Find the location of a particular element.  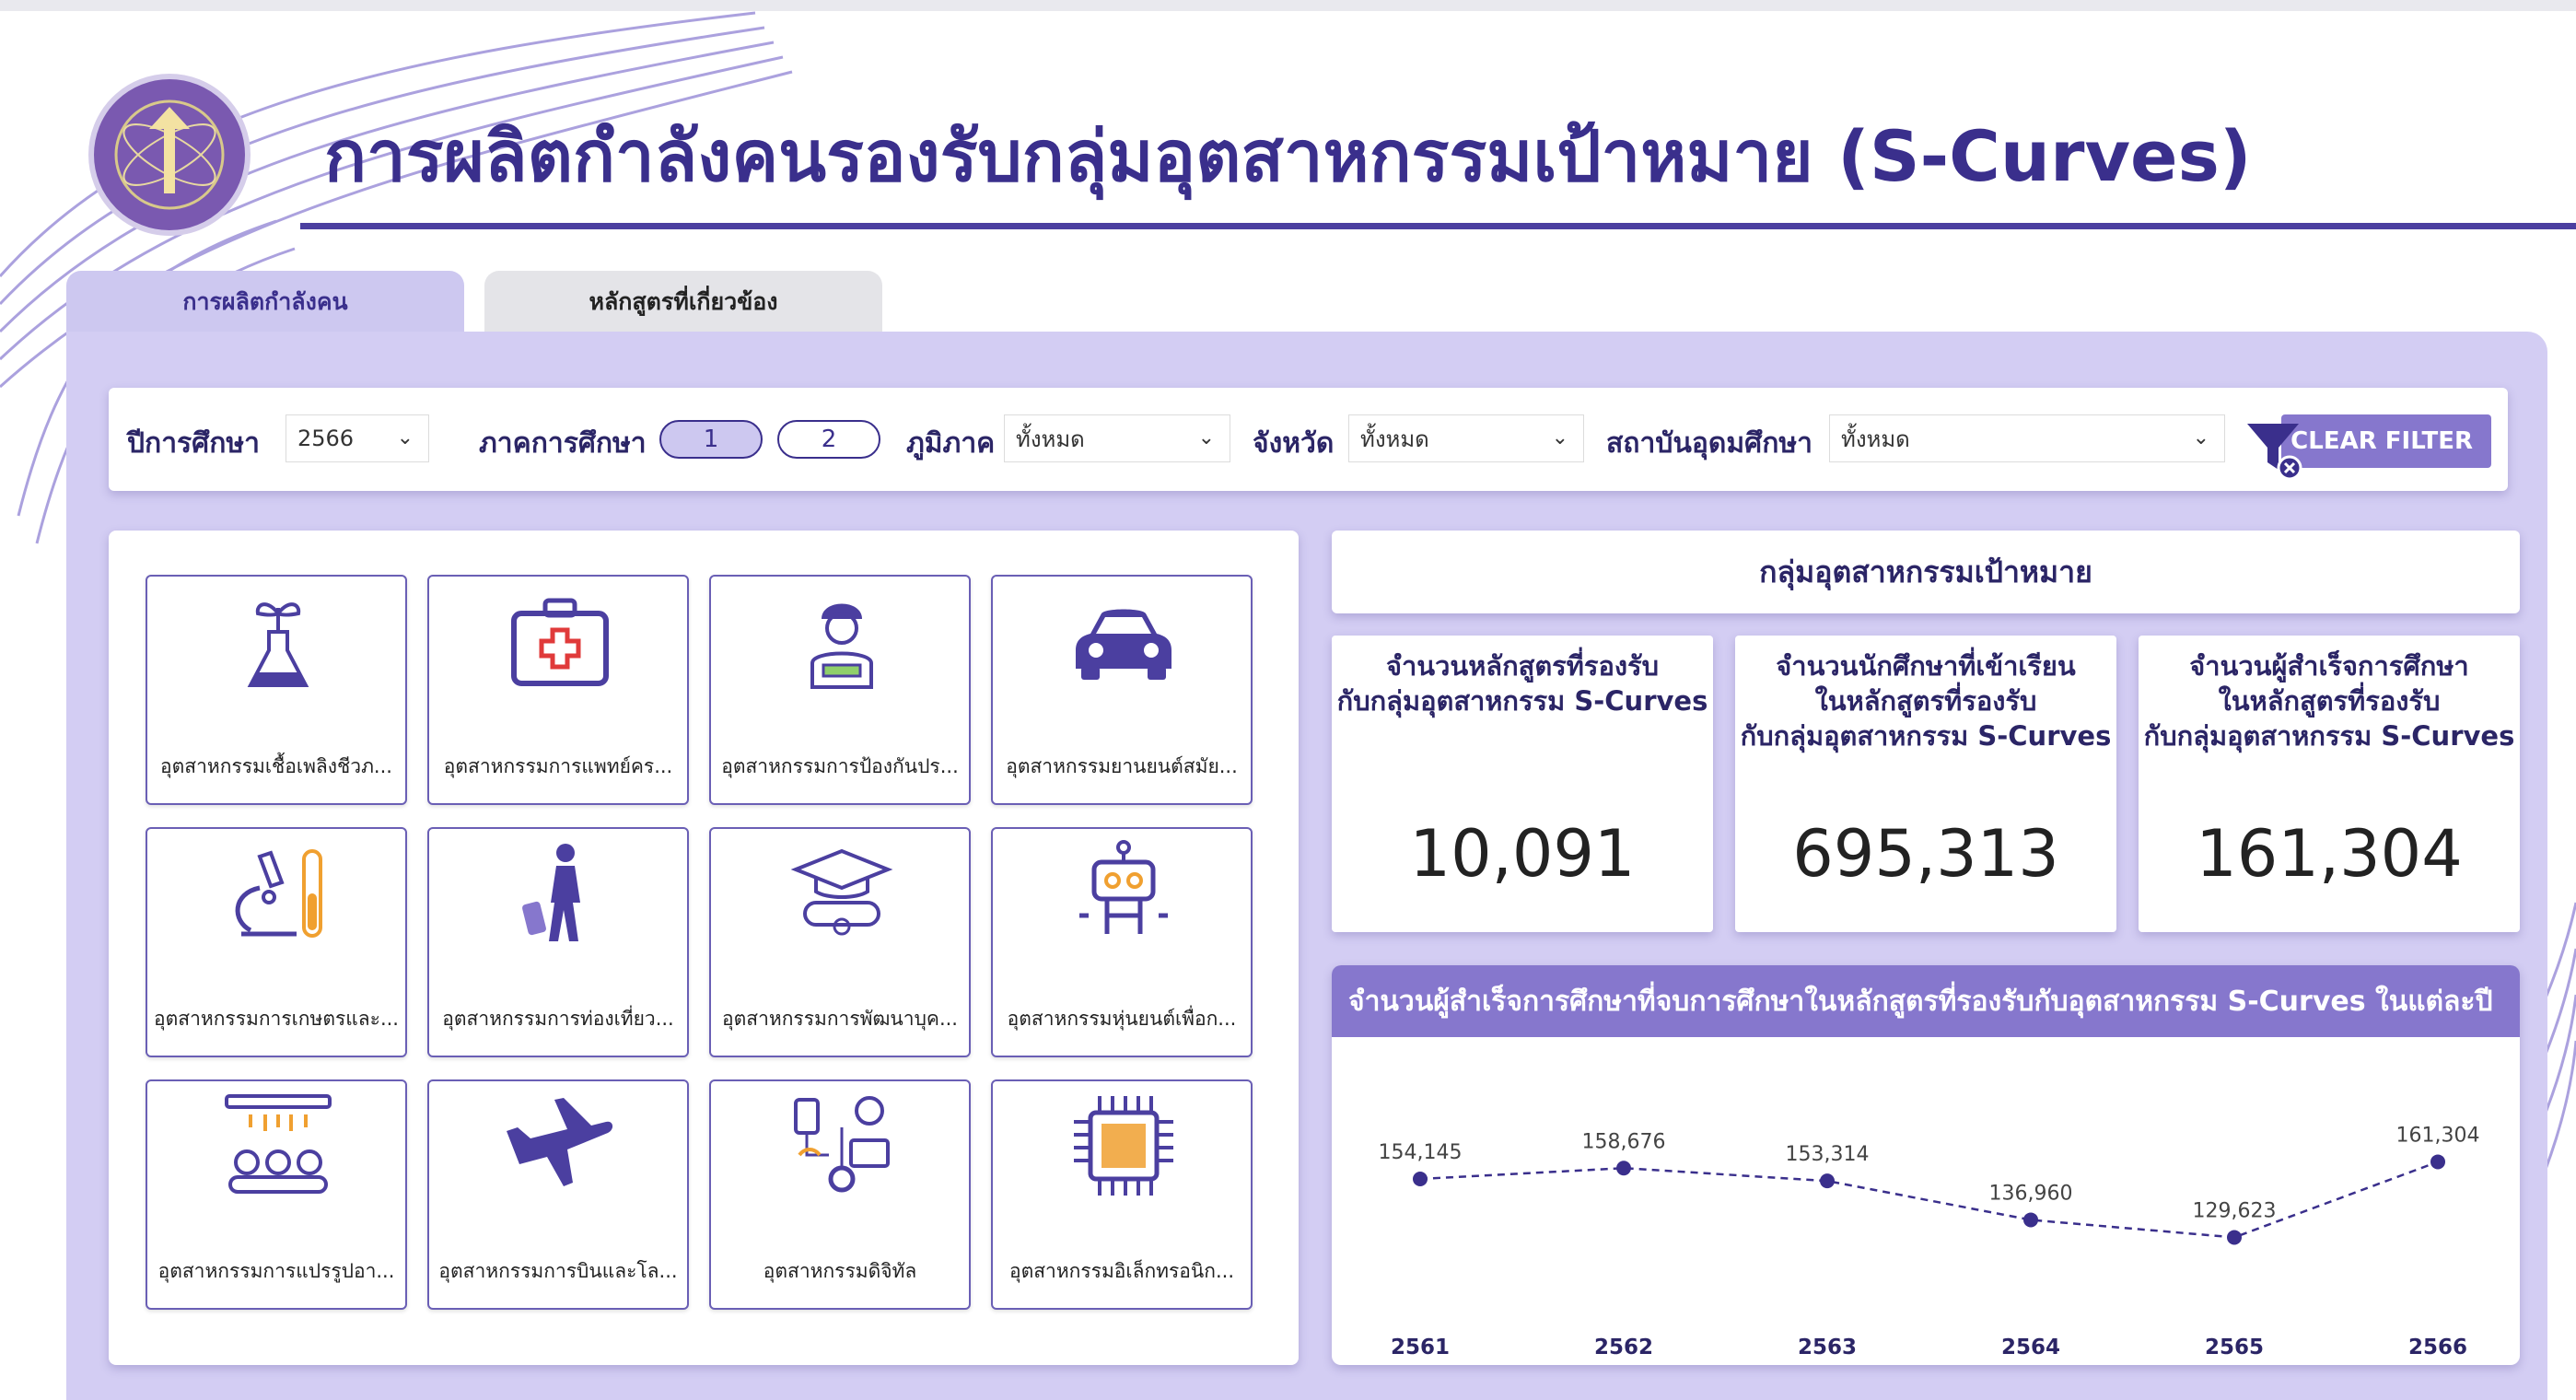

data-label: 153,314 is located at coordinates (1828, 1154).